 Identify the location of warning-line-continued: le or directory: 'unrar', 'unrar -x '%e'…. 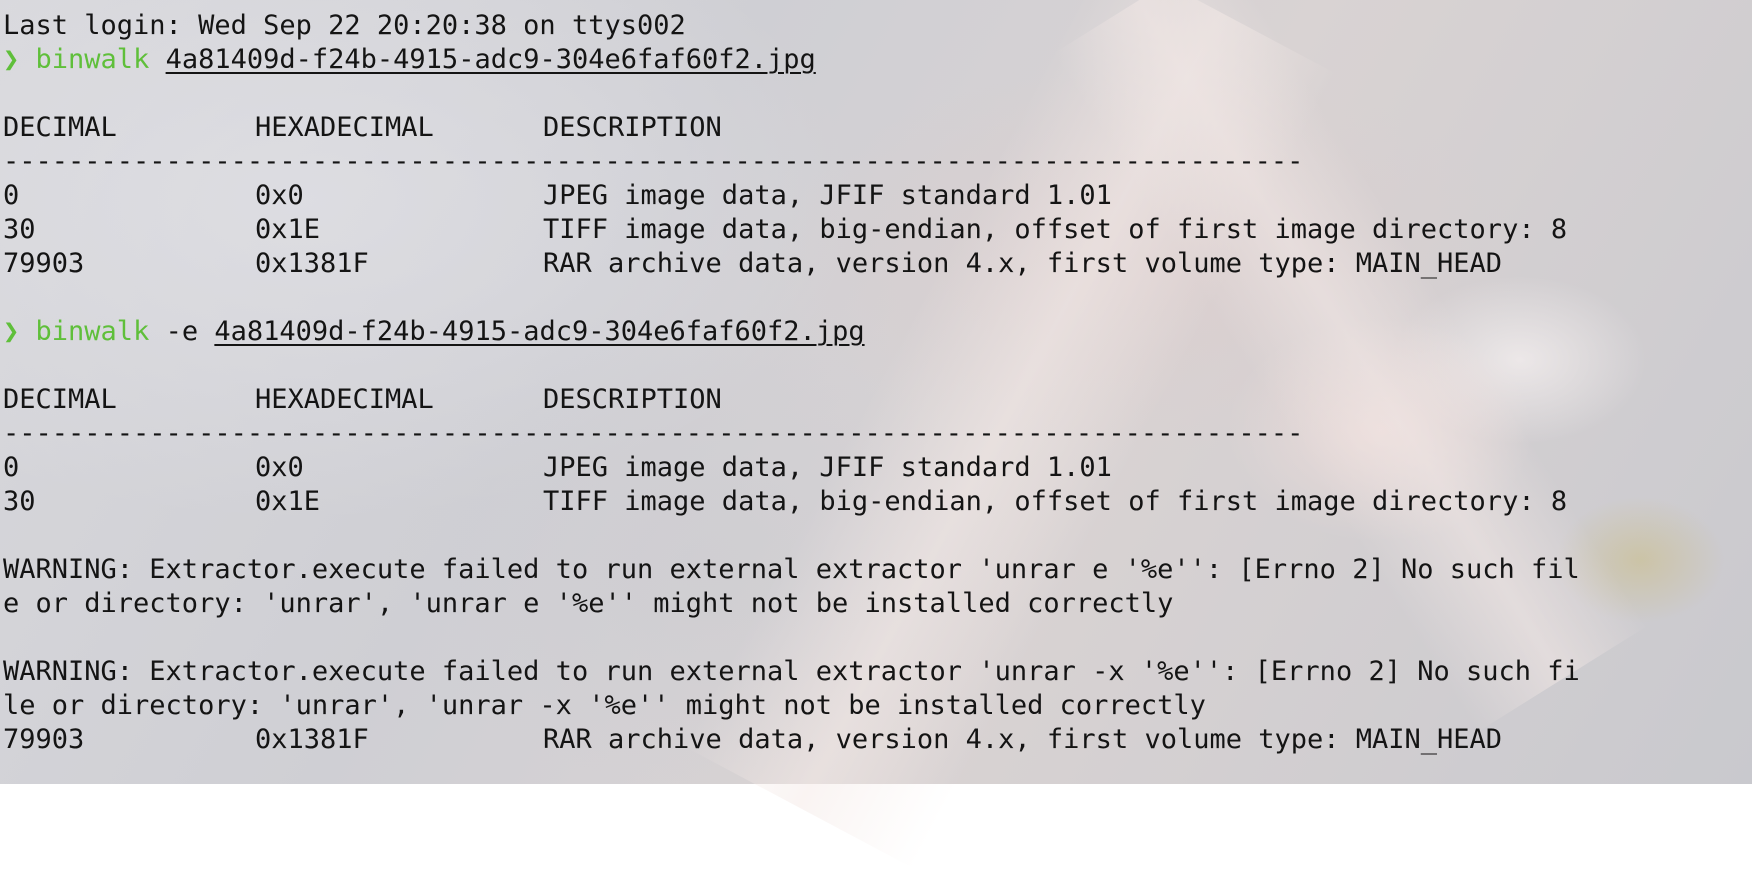
(604, 705).